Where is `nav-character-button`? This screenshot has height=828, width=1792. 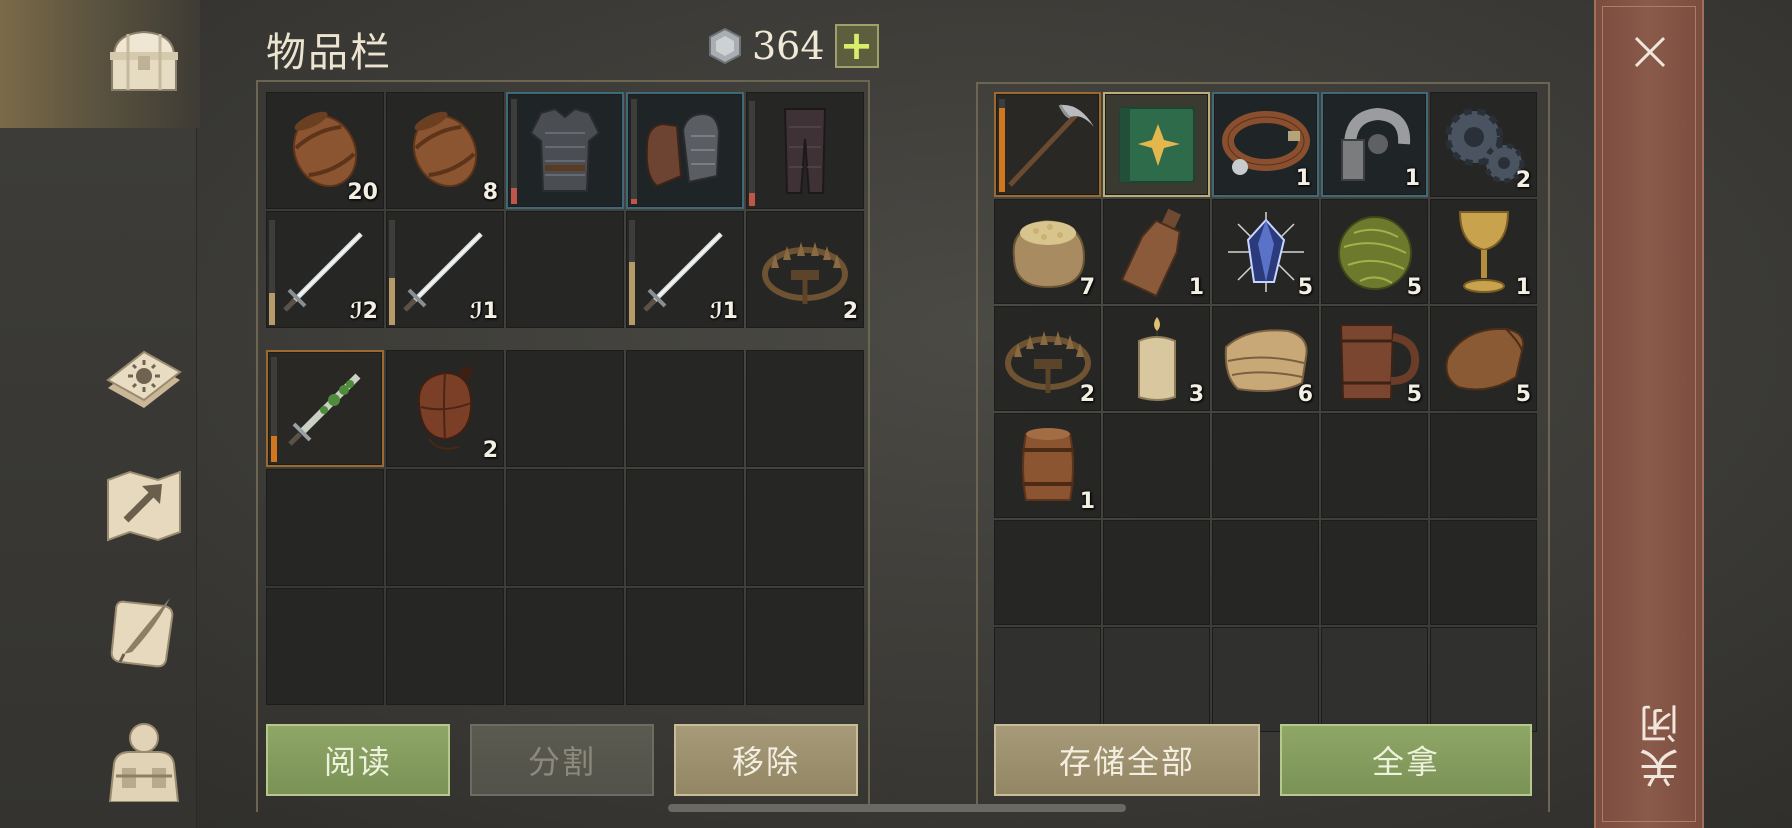
nav-character-button is located at coordinates (144, 760).